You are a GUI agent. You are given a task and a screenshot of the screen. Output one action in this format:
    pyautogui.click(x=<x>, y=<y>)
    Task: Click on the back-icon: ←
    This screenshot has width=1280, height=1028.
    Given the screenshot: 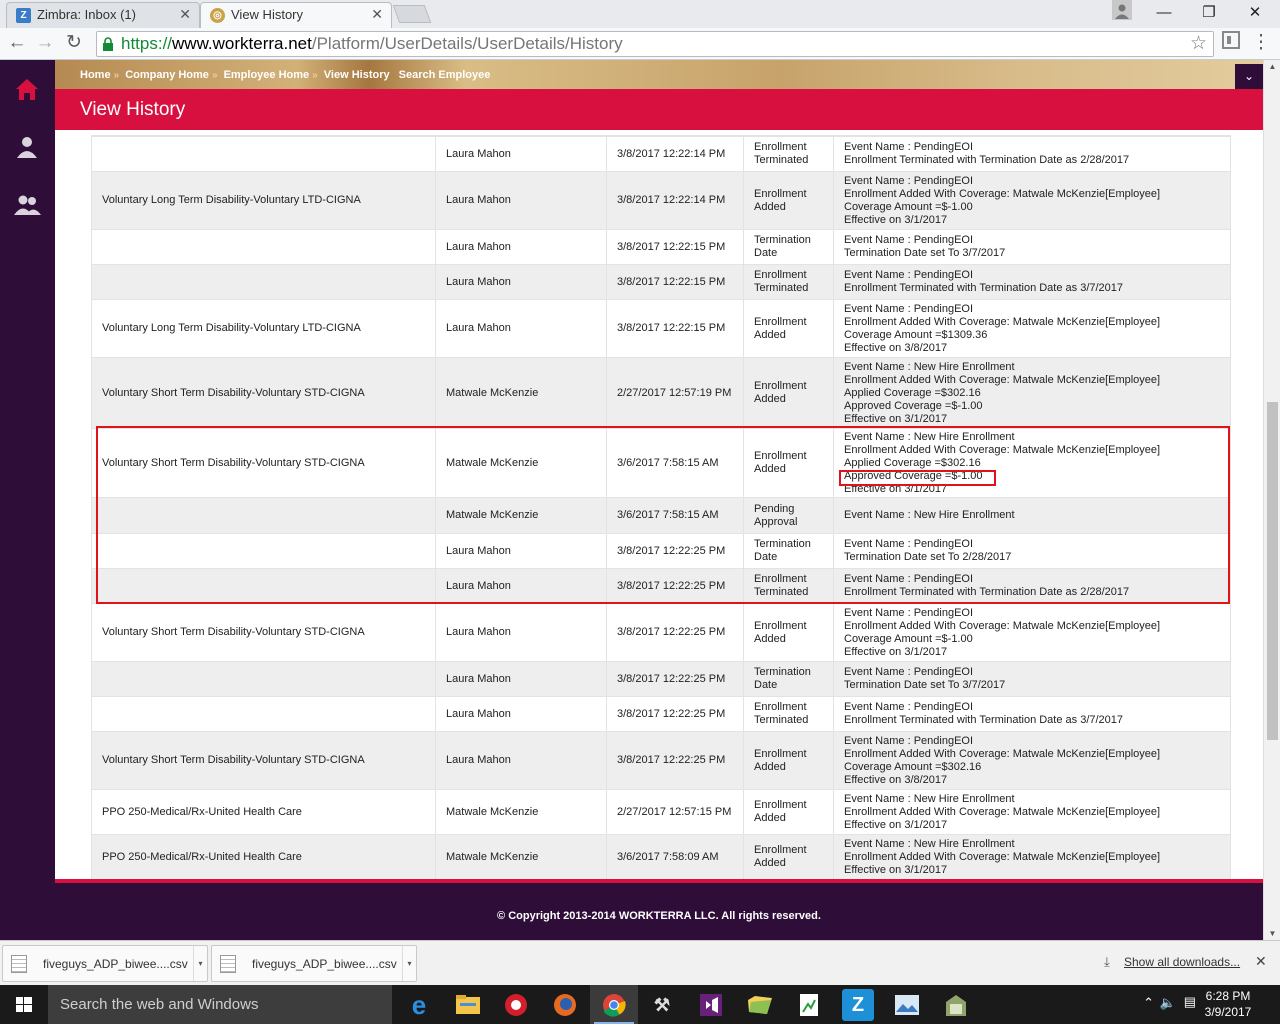 What is the action you would take?
    pyautogui.click(x=17, y=44)
    